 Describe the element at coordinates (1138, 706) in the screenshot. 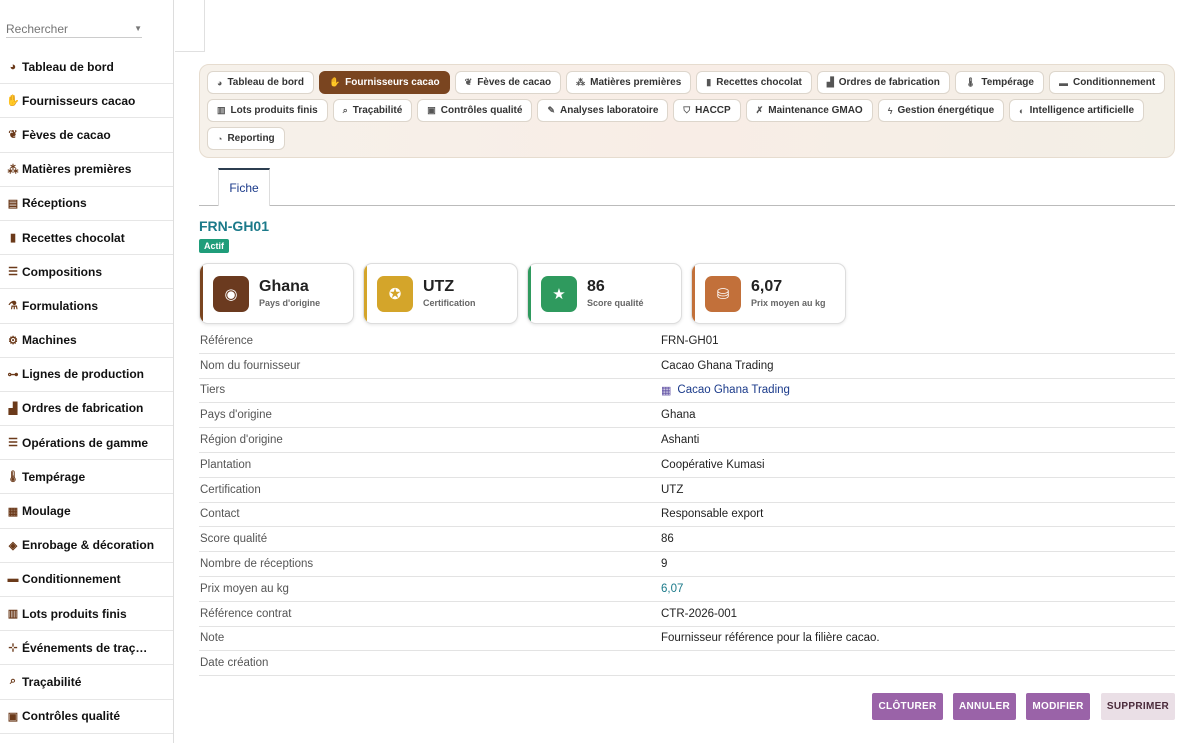

I see `supprimer-button: SUPPRIMER` at that location.